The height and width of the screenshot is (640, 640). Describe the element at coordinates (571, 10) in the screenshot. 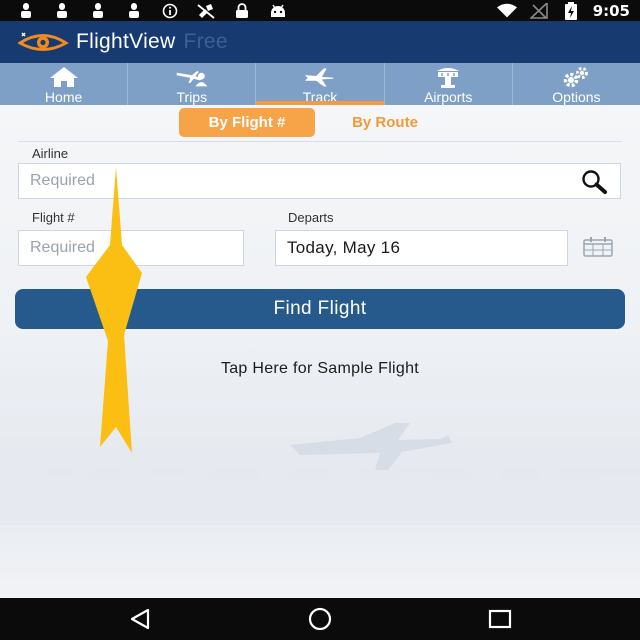

I see `battery-charging-icon` at that location.